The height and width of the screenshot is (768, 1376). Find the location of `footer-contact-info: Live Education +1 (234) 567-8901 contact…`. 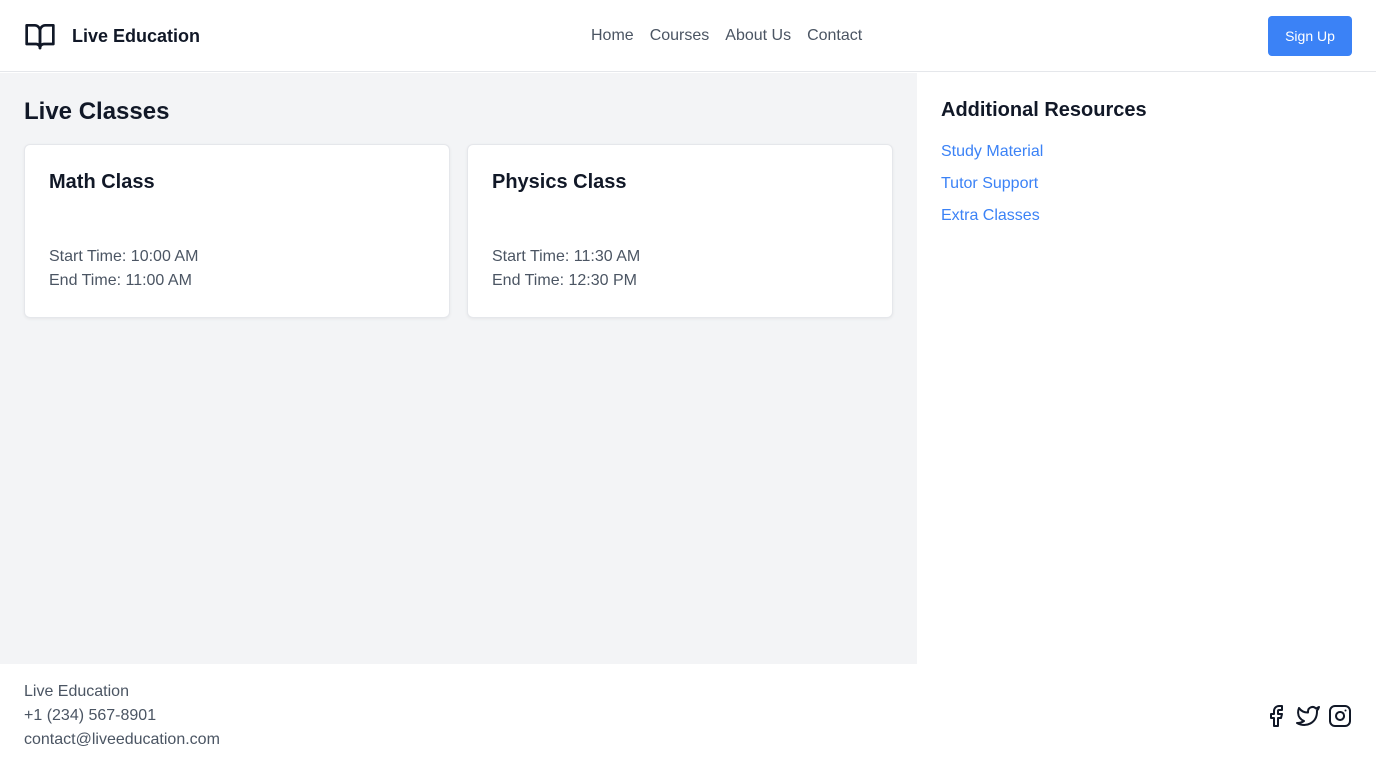

footer-contact-info: Live Education +1 (234) 567-8901 contact… is located at coordinates (122, 716).